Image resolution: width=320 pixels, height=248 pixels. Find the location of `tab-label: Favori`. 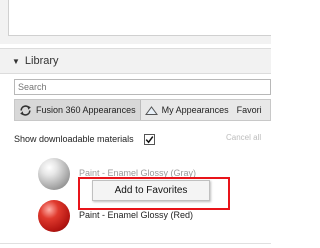

tab-label: Favori is located at coordinates (249, 110).